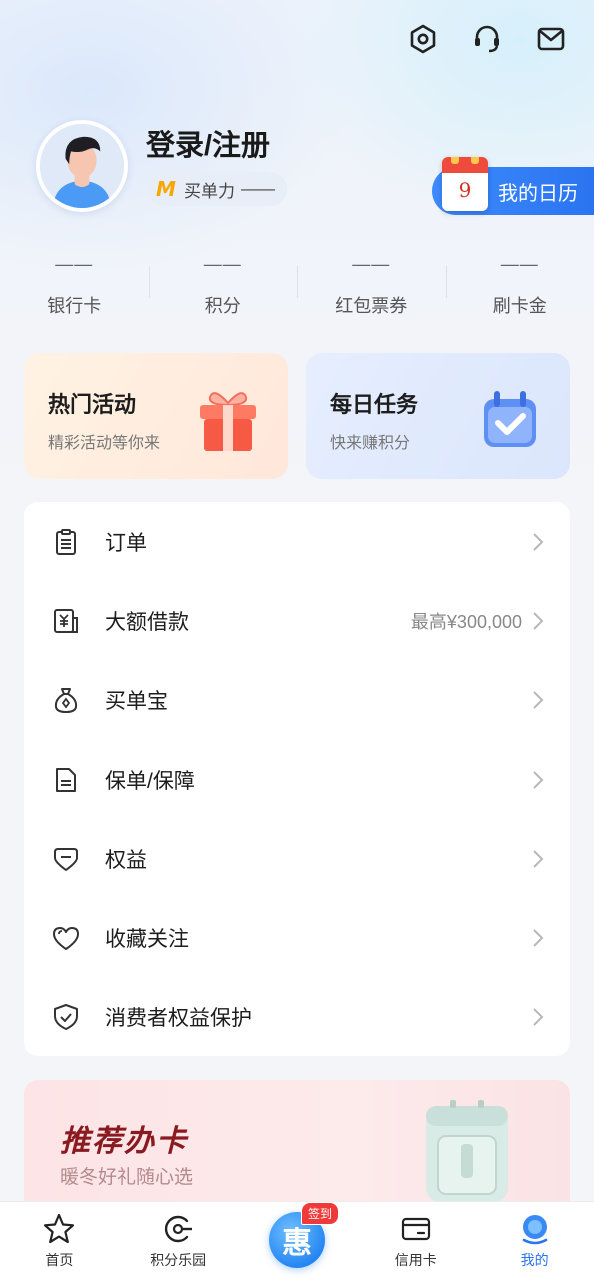 The image size is (594, 1280). What do you see at coordinates (297, 1017) in the screenshot?
I see `menu-item-consumer-protection: 消费者权益保护` at bounding box center [297, 1017].